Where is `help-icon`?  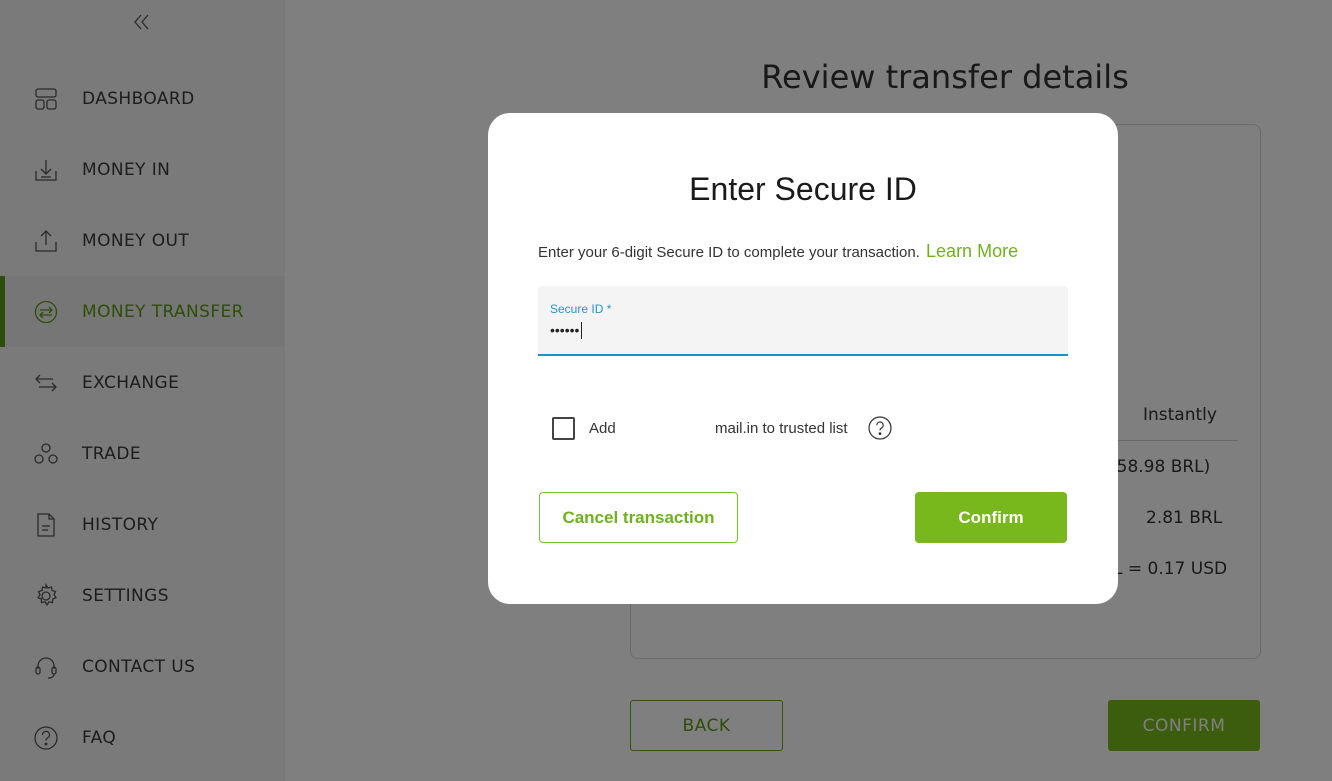
help-icon is located at coordinates (880, 428).